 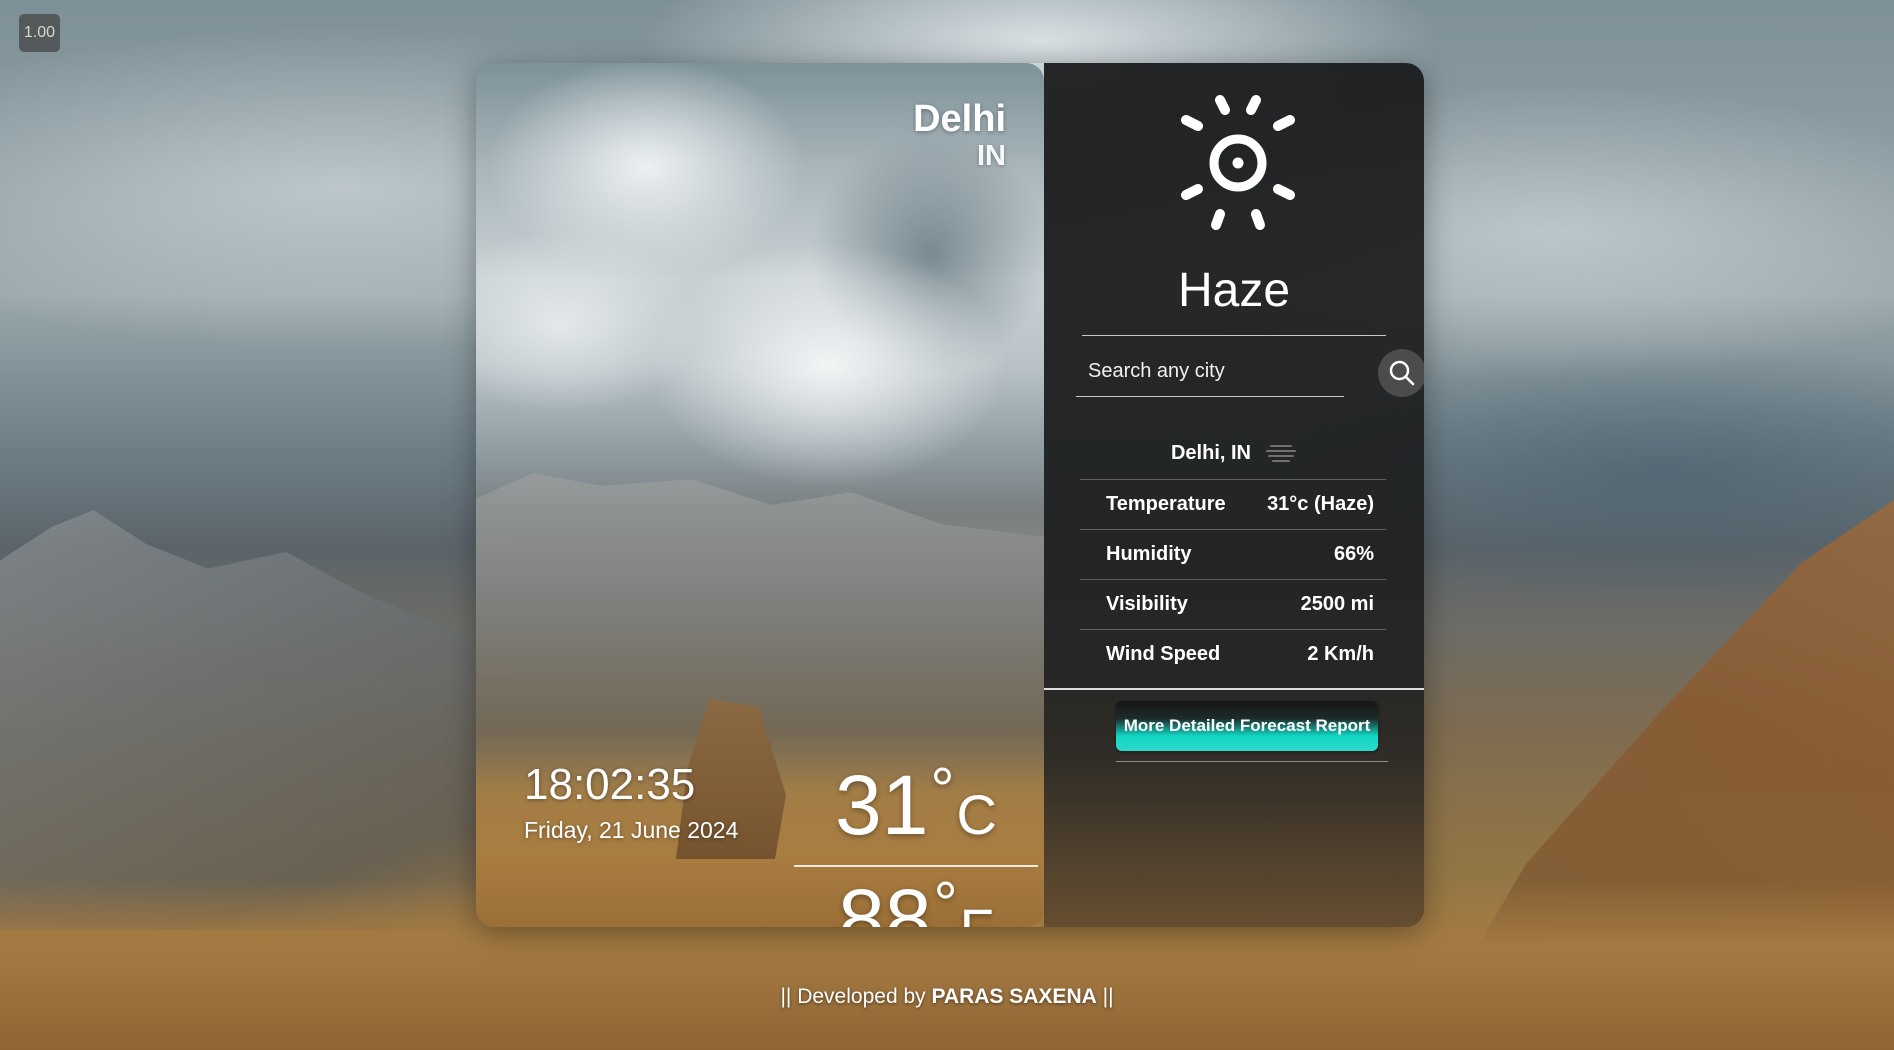 I want to click on celsius-degree: °, so click(x=942, y=789).